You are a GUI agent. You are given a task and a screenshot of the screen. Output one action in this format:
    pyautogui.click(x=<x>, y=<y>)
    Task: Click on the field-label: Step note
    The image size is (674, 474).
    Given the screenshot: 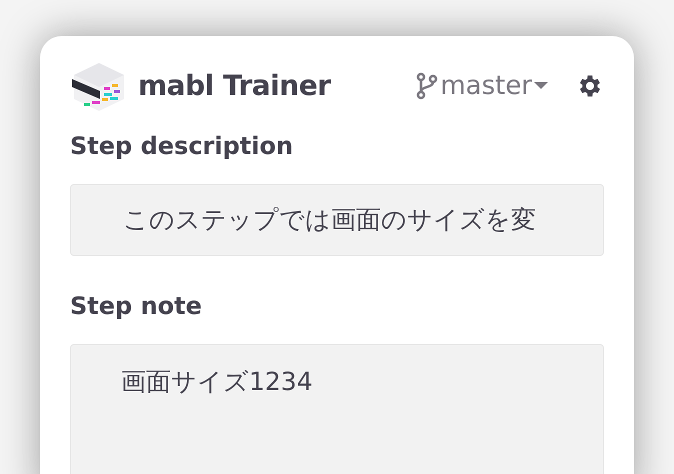 What is the action you would take?
    pyautogui.click(x=136, y=306)
    